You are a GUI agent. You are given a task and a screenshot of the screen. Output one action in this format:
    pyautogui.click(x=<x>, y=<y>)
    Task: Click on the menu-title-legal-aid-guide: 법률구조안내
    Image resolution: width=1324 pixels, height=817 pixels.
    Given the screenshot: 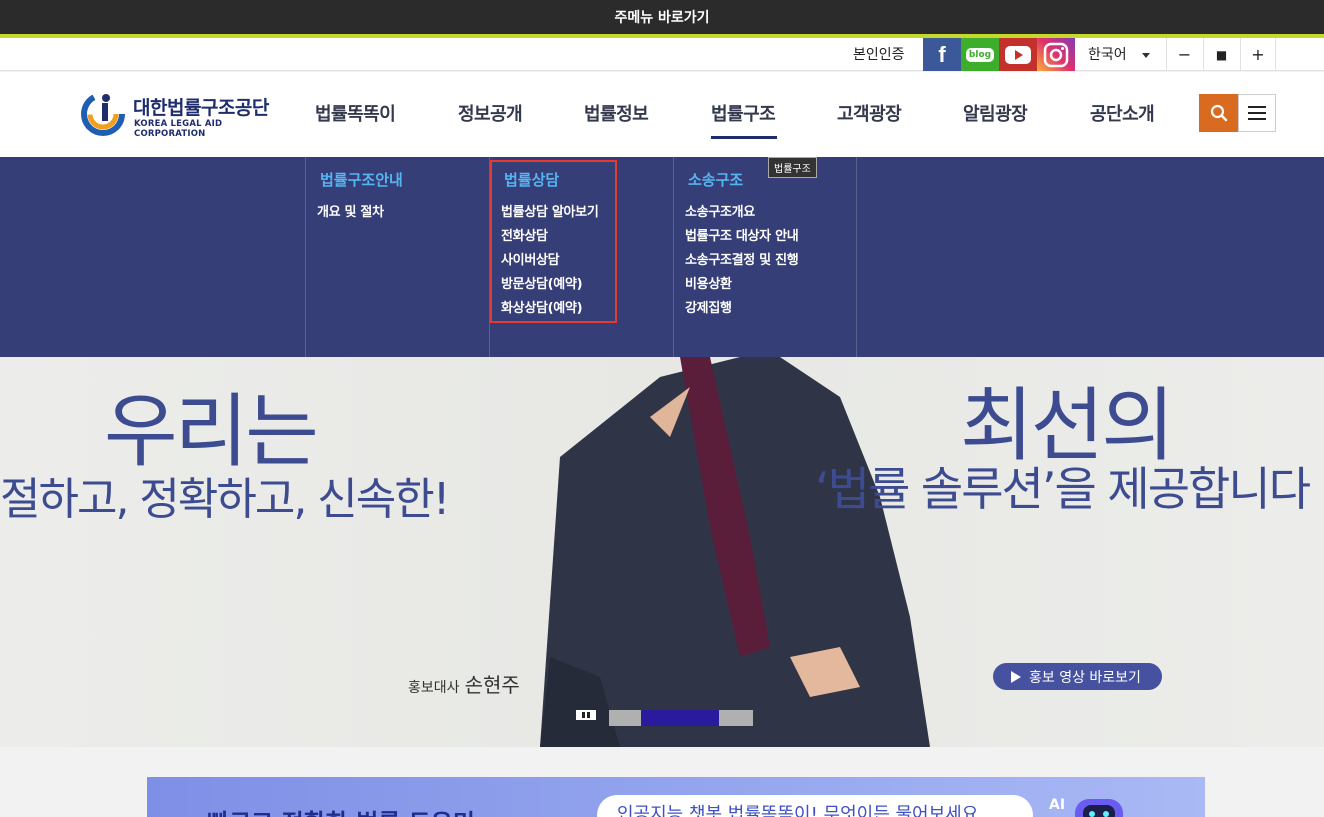 What is the action you would take?
    pyautogui.click(x=361, y=179)
    